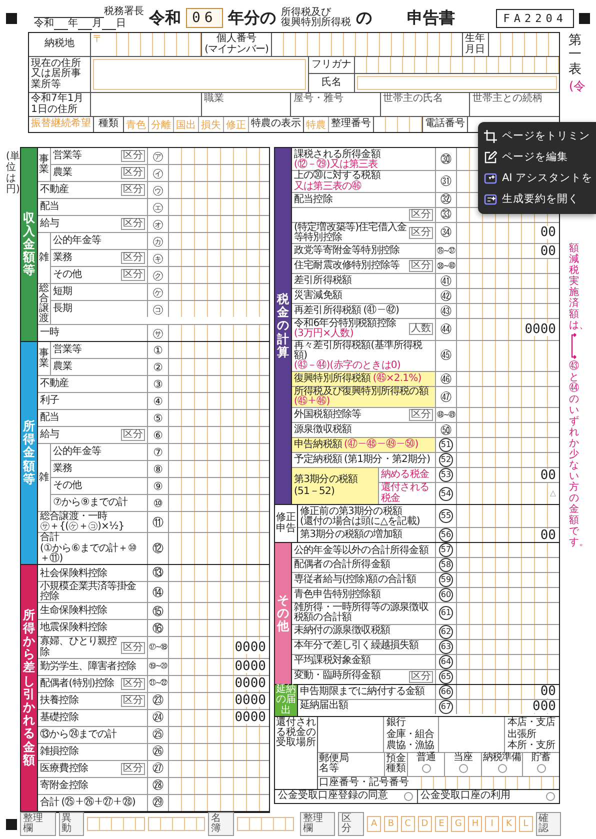 This screenshot has width=596, height=839. Describe the element at coordinates (405, 475) in the screenshot. I see `row-label: 納める税金` at that location.